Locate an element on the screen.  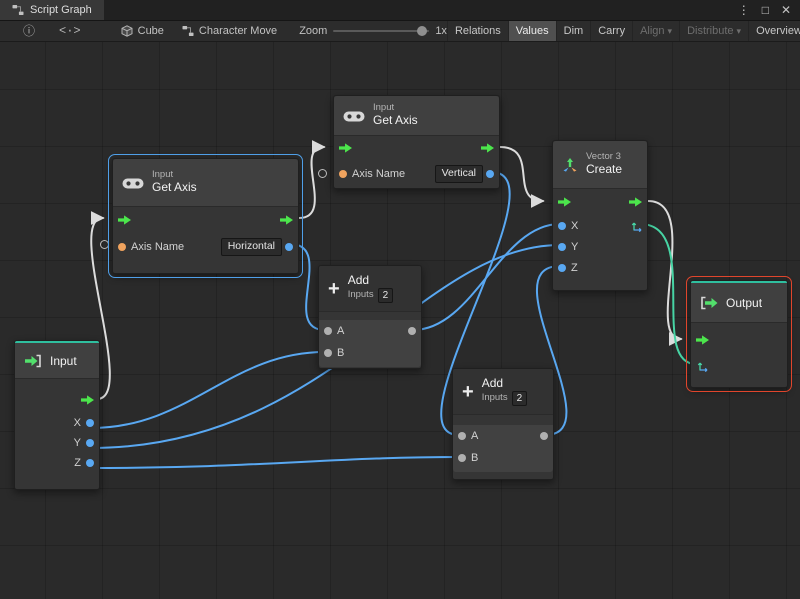
node-add-bottom: + Add Inputs 2 A B is located at coordinates (503, 424).